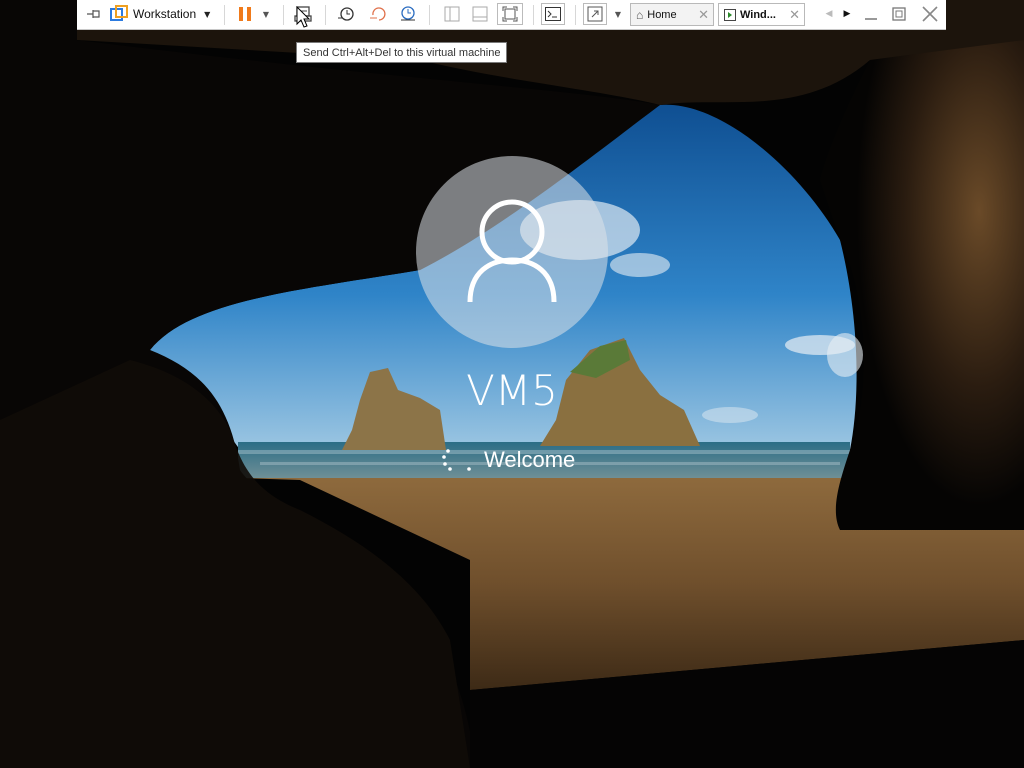 Image resolution: width=1024 pixels, height=768 pixels. Describe the element at coordinates (871, 14) in the screenshot. I see `minimize-icon` at that location.